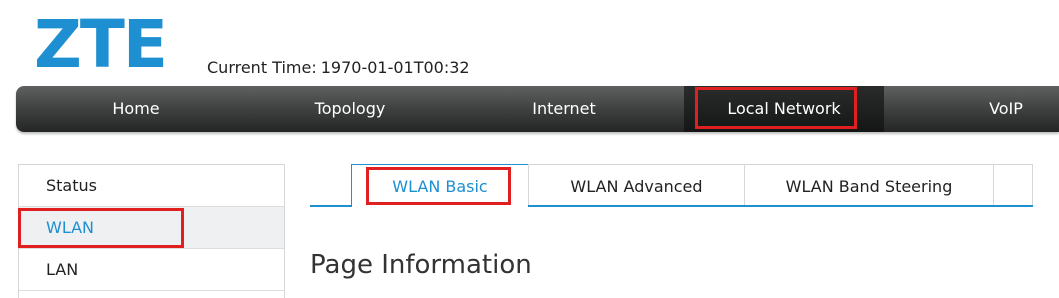 The image size is (1059, 298). I want to click on time-label: Current Time:, so click(262, 67).